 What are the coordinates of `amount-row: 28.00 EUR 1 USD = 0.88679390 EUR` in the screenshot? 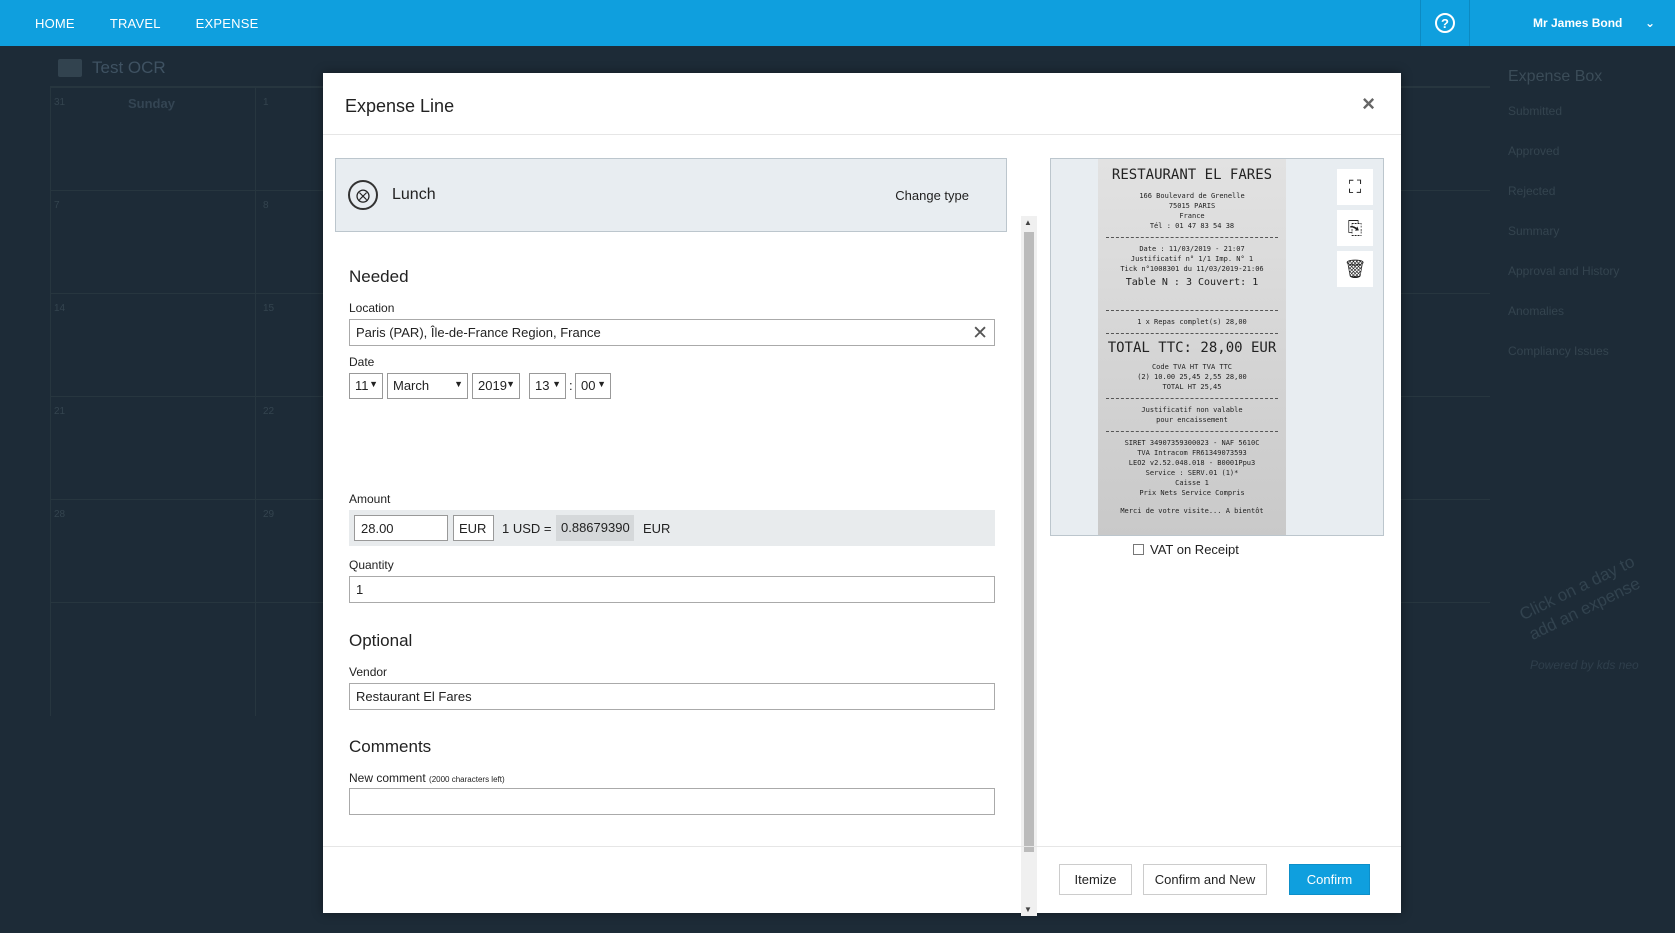 It's located at (672, 528).